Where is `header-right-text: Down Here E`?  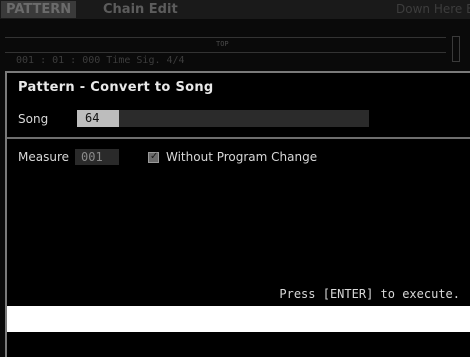
header-right-text: Down Here E is located at coordinates (433, 9).